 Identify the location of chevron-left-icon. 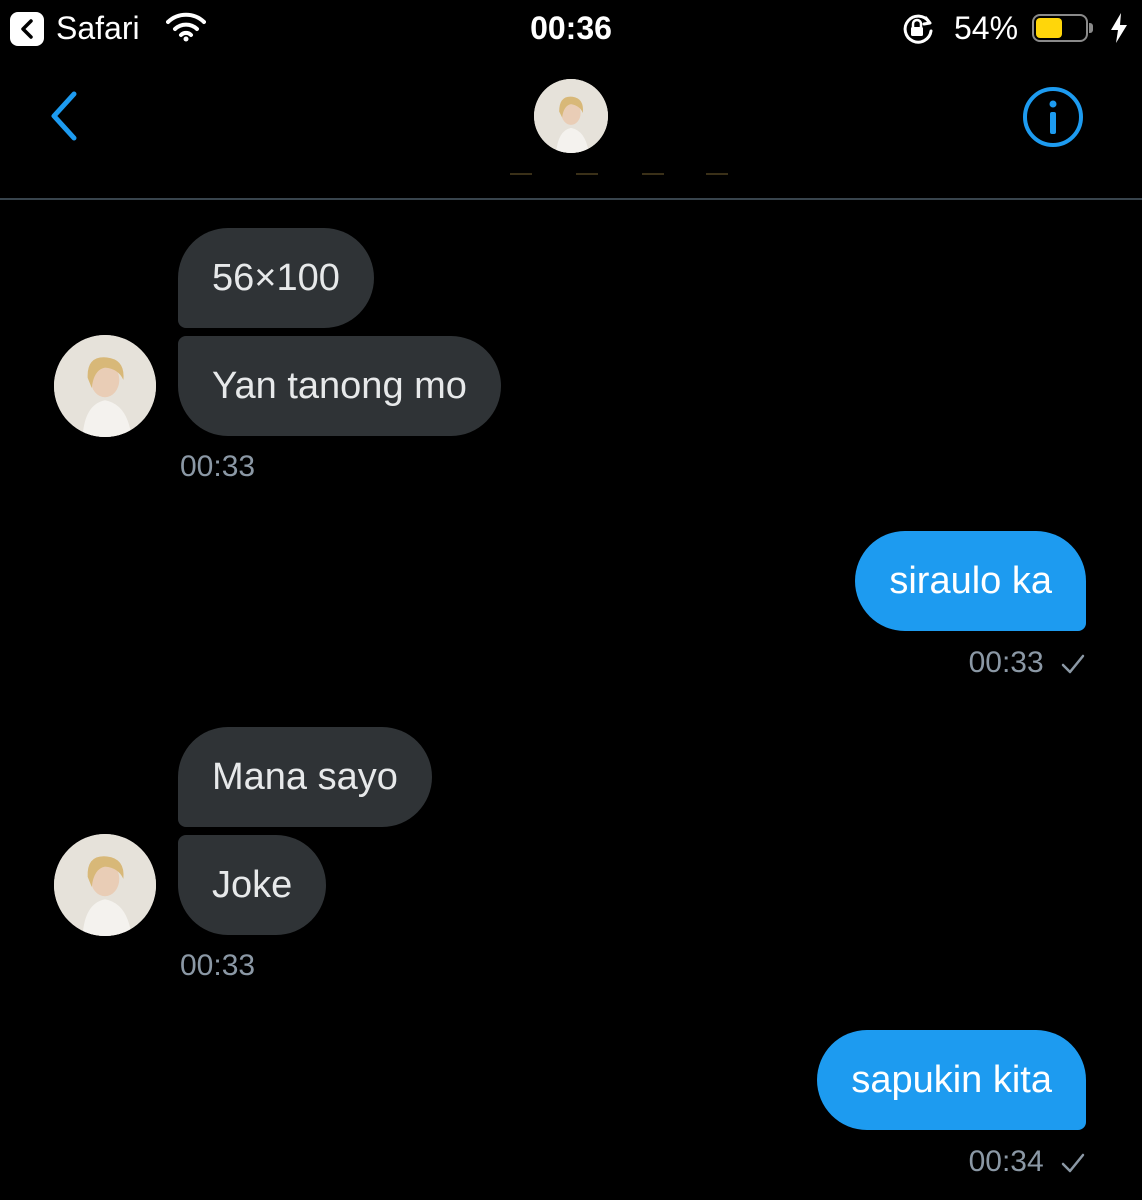
(64, 116).